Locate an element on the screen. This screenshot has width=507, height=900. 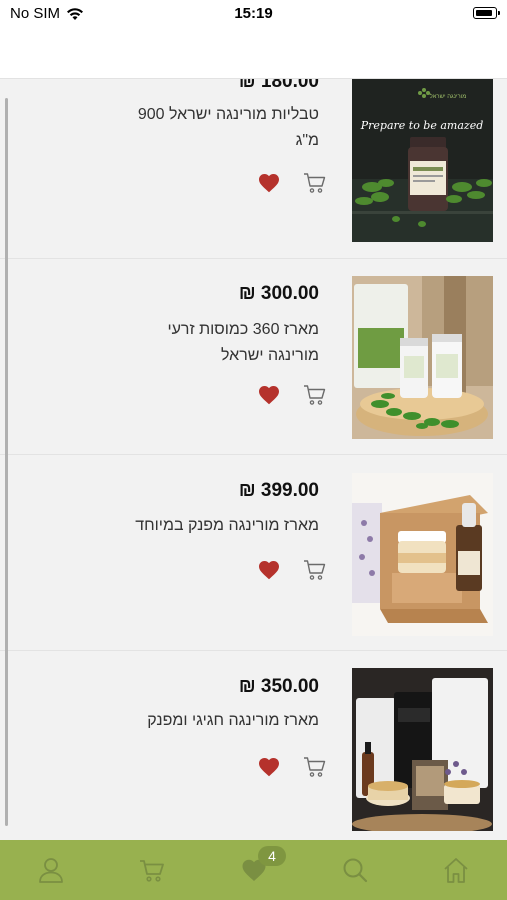
battery-icon is located at coordinates (486, 13).